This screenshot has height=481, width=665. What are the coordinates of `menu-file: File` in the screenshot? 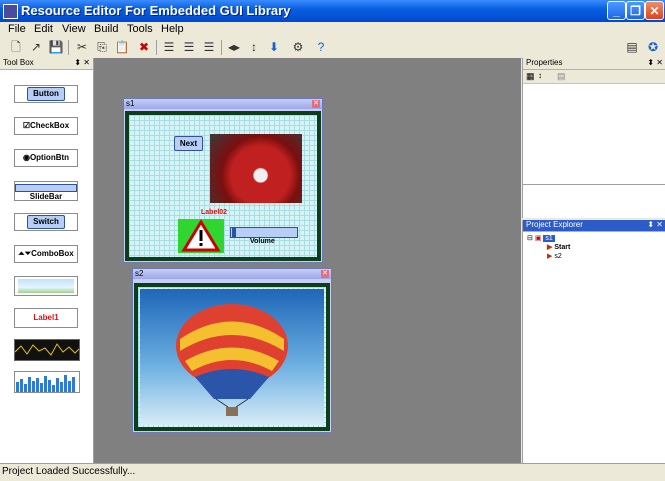 It's located at (17, 29).